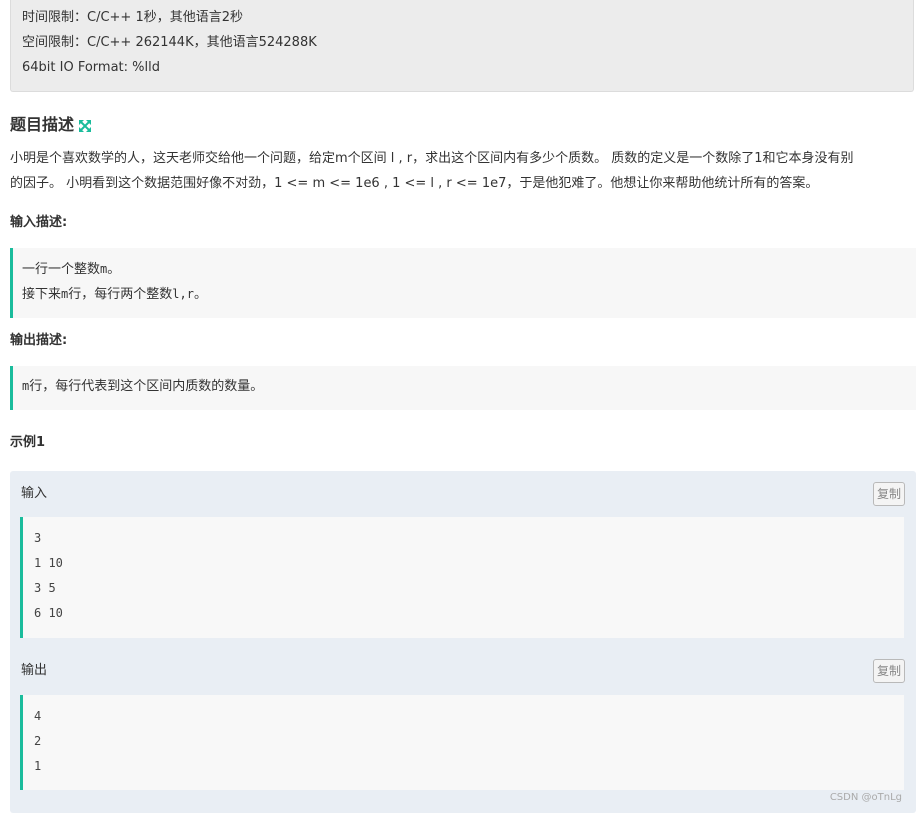  Describe the element at coordinates (45, 588) in the screenshot. I see `input-line: 3 5` at that location.